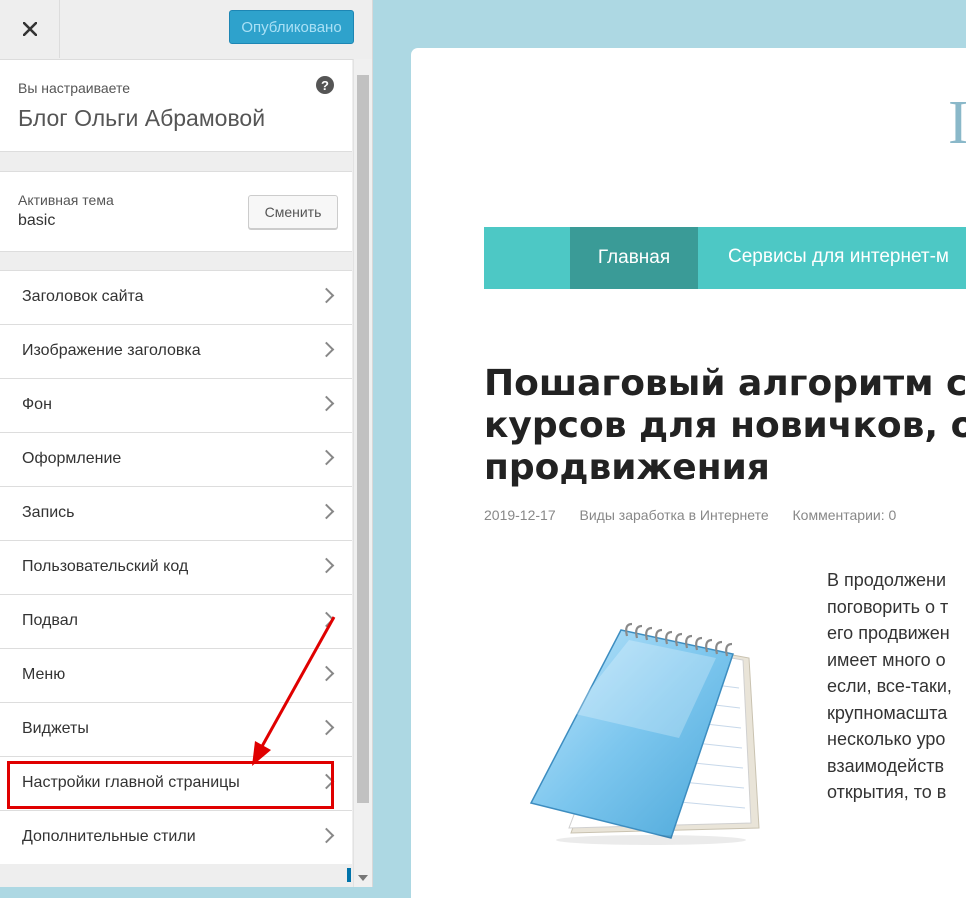  What do you see at coordinates (176, 459) in the screenshot?
I see `section-design: Оформление` at bounding box center [176, 459].